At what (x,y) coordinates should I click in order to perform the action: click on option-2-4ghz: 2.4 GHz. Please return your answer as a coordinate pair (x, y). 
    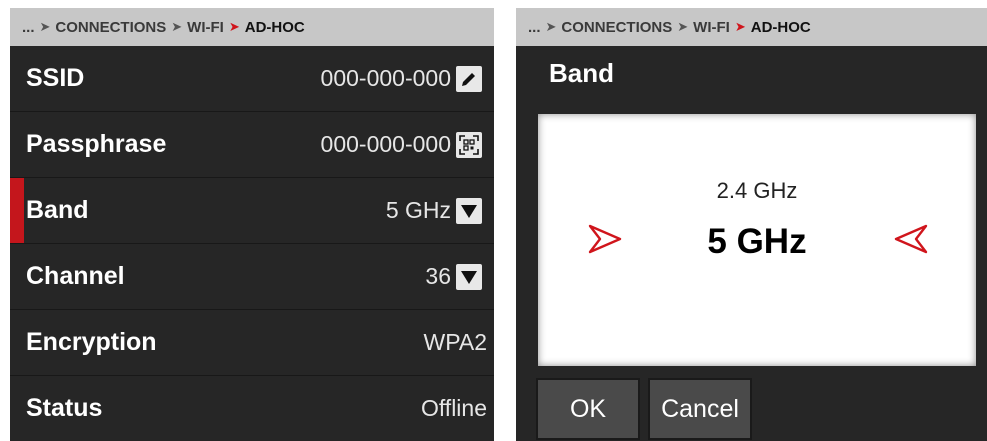
    Looking at the image, I should click on (757, 191).